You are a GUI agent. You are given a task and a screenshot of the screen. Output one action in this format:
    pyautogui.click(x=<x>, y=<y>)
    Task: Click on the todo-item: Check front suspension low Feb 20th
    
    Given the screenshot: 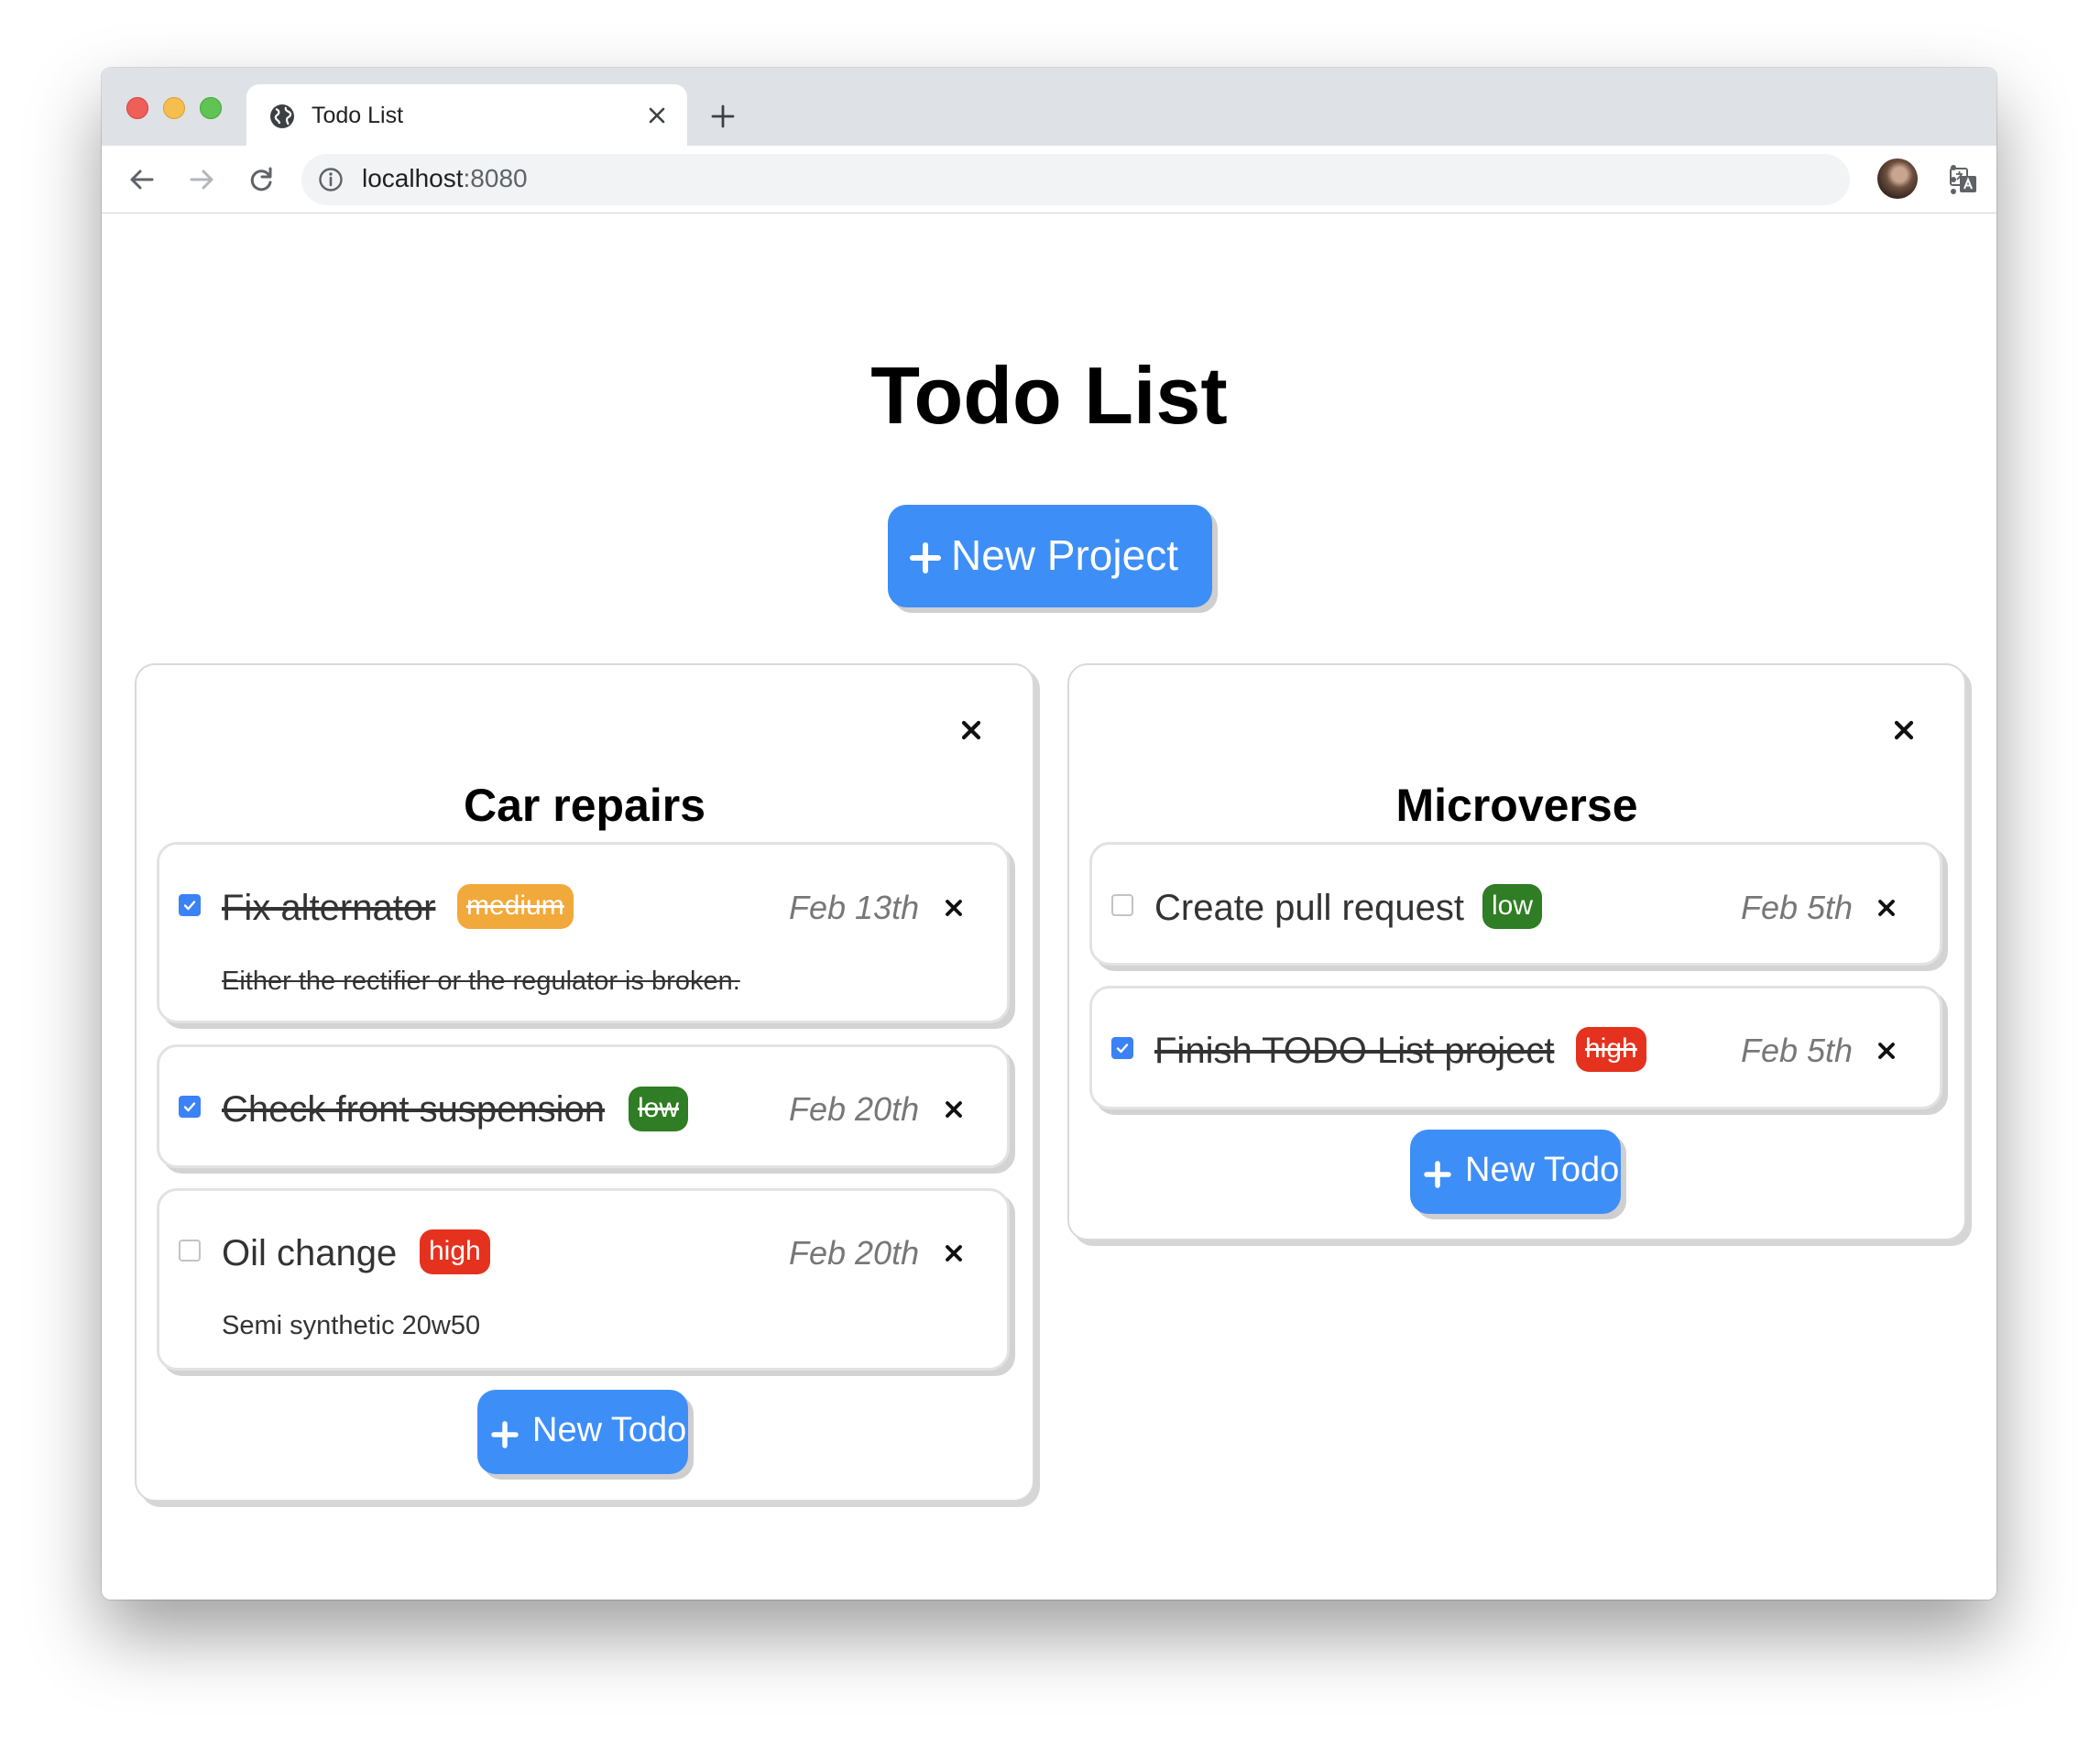 What is the action you would take?
    pyautogui.click(x=583, y=1106)
    